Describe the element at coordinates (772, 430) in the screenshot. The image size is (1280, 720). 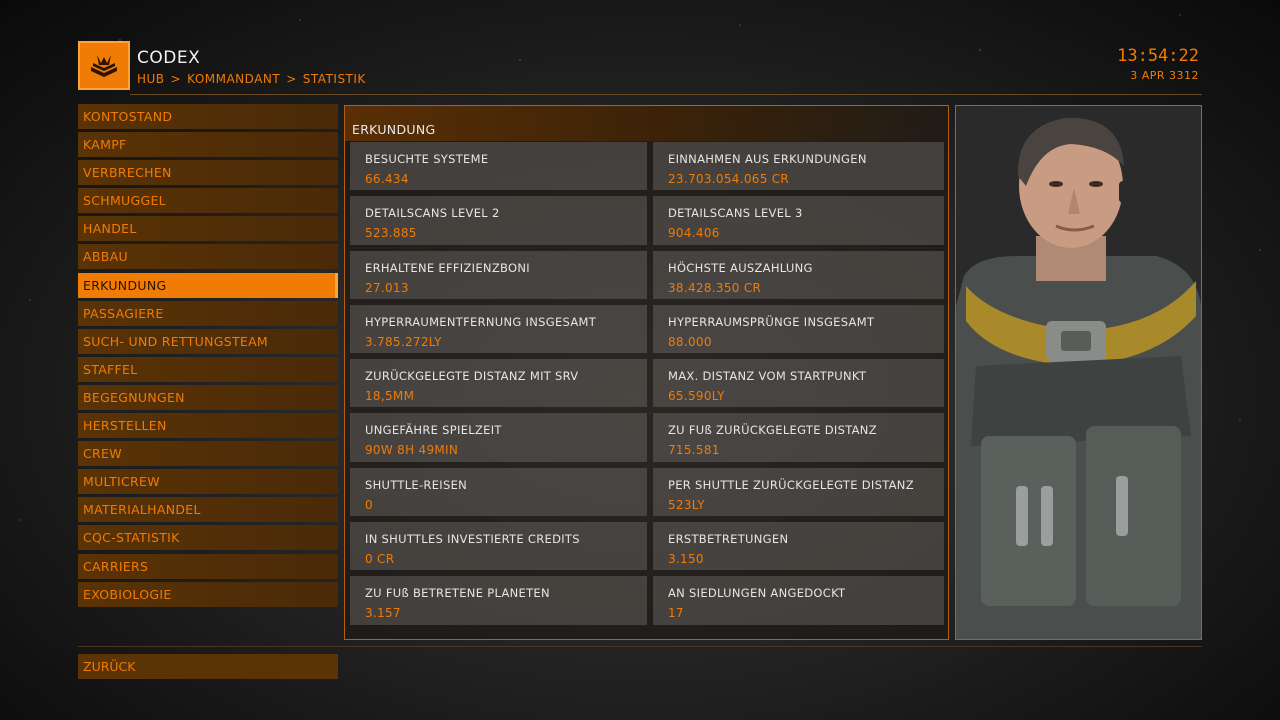
I see `stat-label: ZU FUß ZURÜCKGELEGTE DISTANZ` at that location.